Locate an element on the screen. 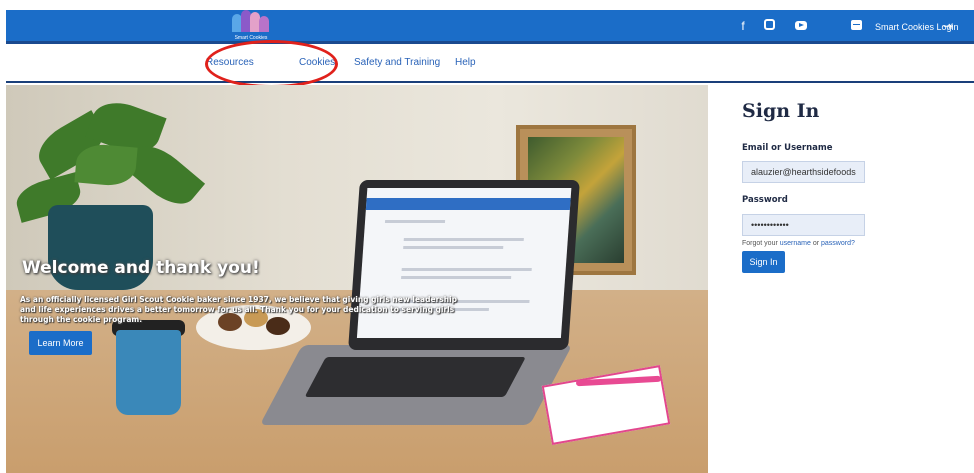 The image size is (974, 473). forgot-credentials-text: Forgot your username or password? is located at coordinates (798, 243).